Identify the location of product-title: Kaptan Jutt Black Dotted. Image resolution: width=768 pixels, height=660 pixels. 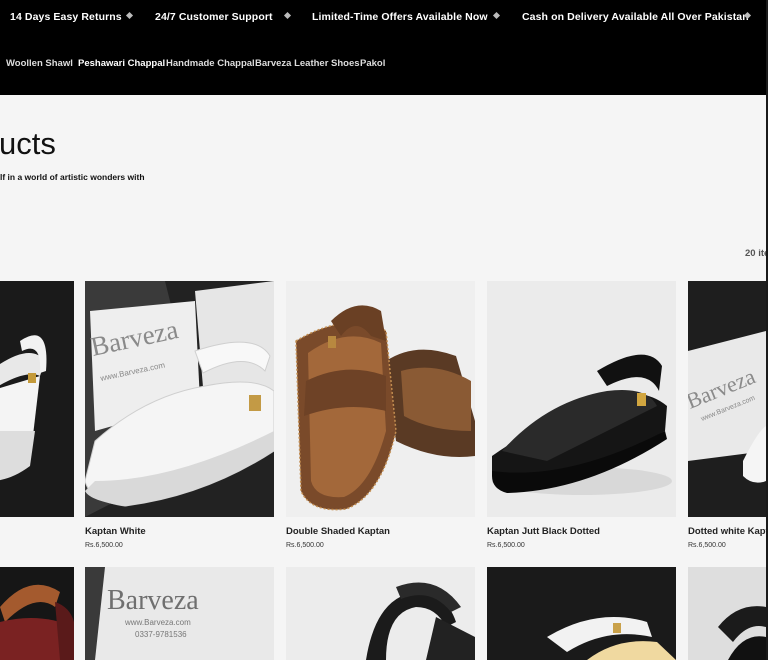
(543, 531).